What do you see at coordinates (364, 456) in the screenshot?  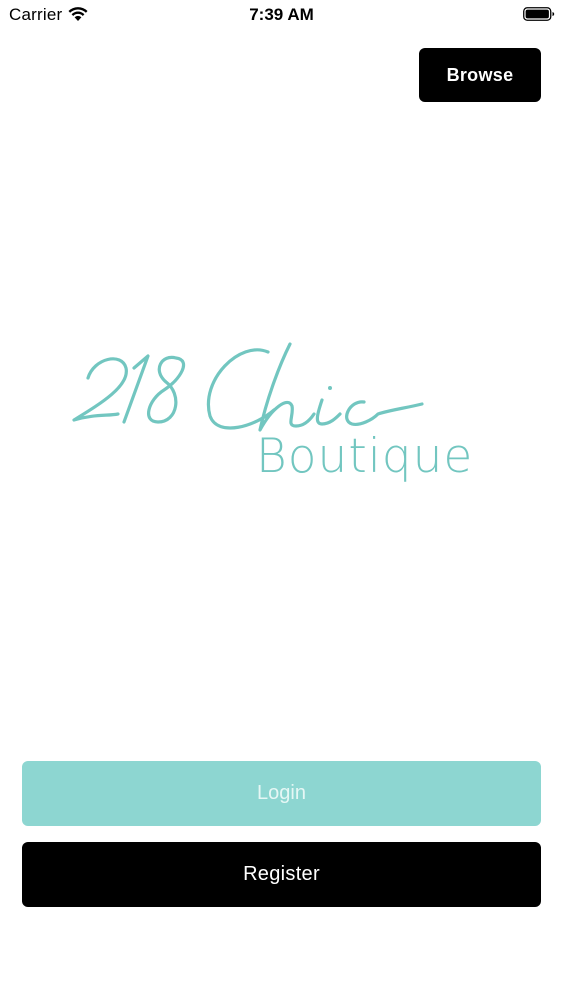 I see `logo-subtitle: Boutique` at bounding box center [364, 456].